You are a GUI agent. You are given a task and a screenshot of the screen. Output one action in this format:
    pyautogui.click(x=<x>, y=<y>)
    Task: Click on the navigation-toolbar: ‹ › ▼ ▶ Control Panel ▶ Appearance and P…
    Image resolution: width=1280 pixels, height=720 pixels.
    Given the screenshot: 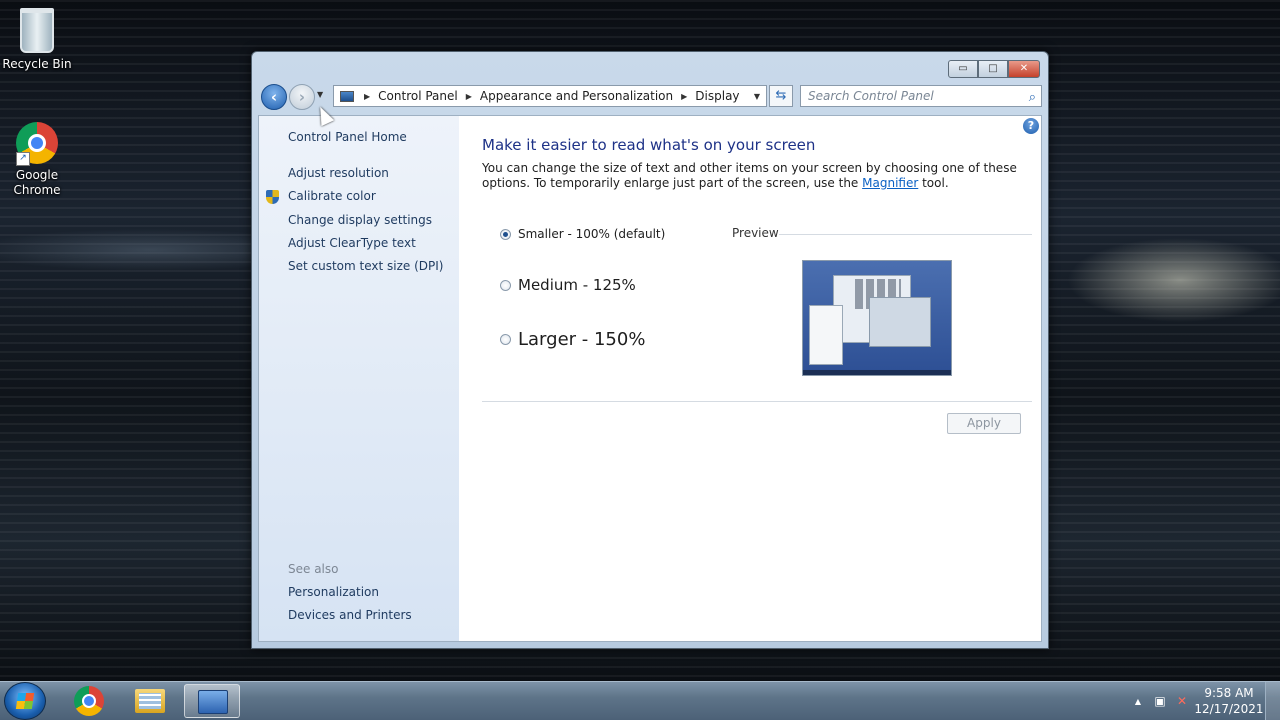 What is the action you would take?
    pyautogui.click(x=650, y=97)
    